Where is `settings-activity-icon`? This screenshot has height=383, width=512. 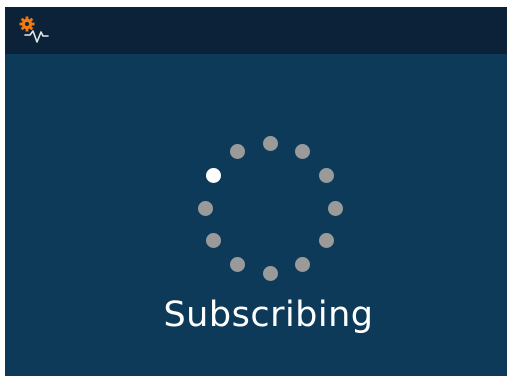
settings-activity-icon is located at coordinates (34, 30).